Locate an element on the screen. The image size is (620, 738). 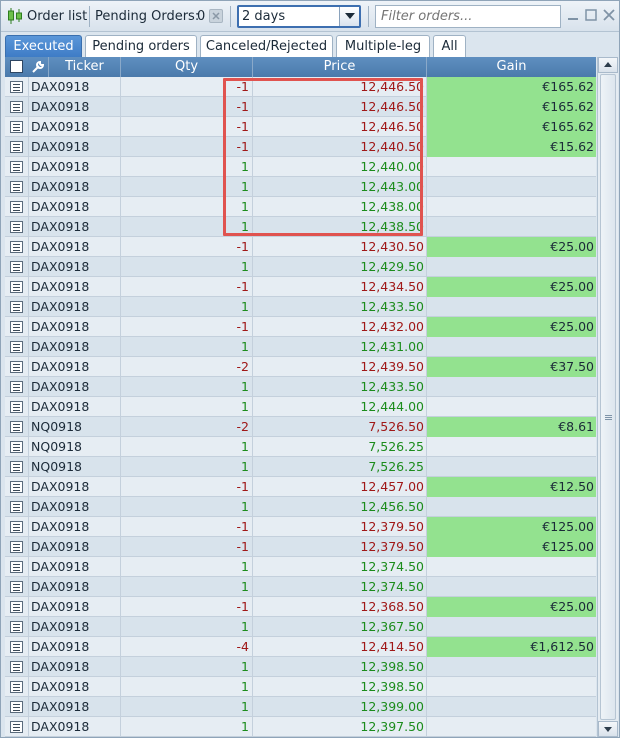
cell-qty: -1 is located at coordinates (187, 547).